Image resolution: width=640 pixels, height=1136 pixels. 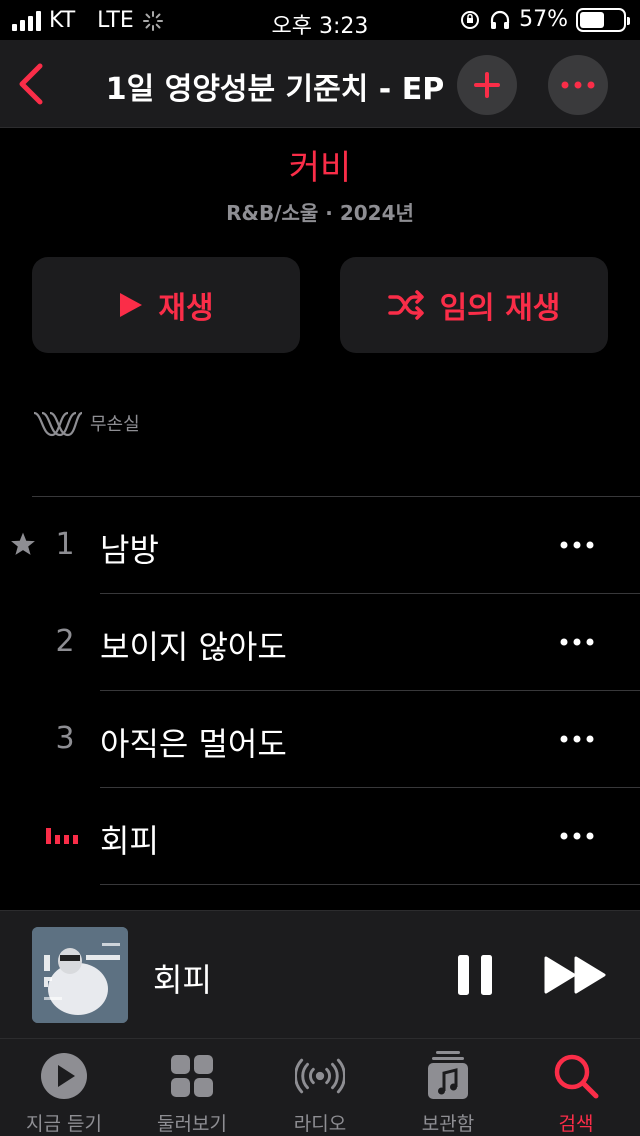 I want to click on radio-icon, so click(x=320, y=1076).